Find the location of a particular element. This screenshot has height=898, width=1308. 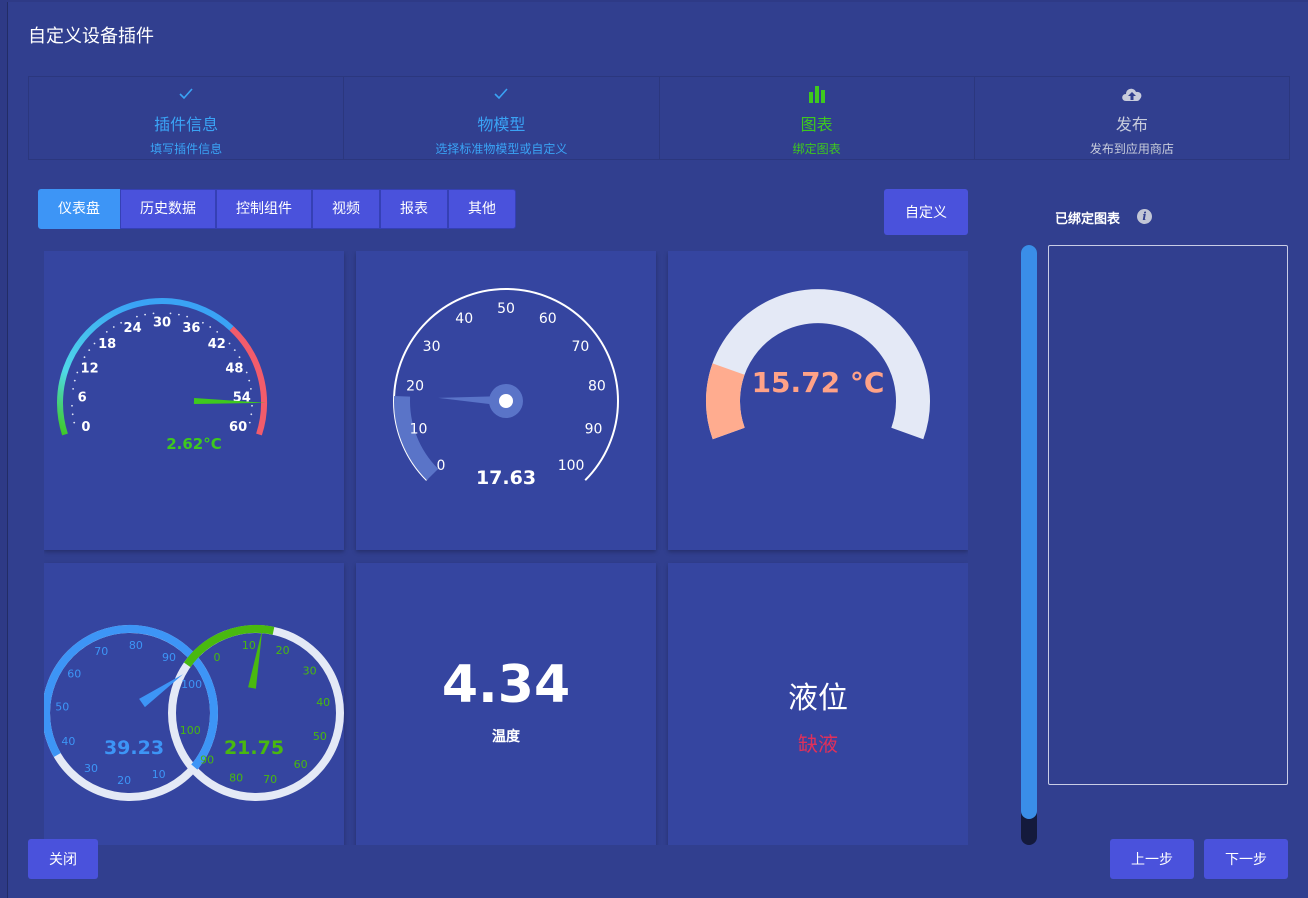

gauge-value: 2.62°C is located at coordinates (194, 444).